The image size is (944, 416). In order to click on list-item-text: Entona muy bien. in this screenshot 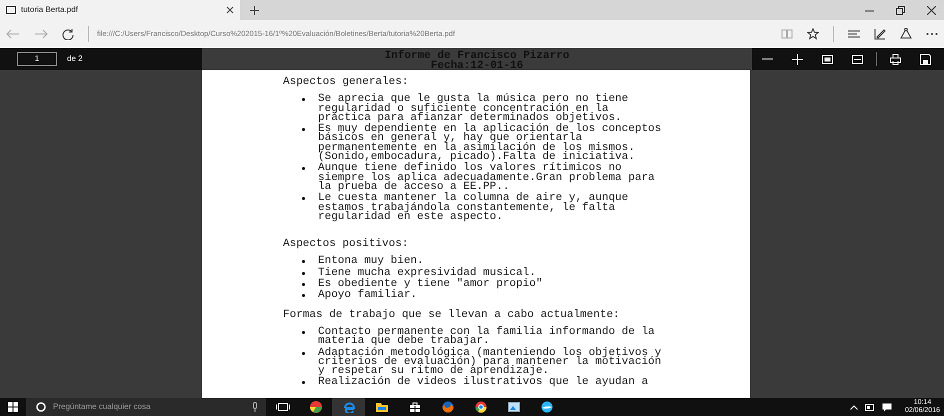, I will do `click(371, 262)`.